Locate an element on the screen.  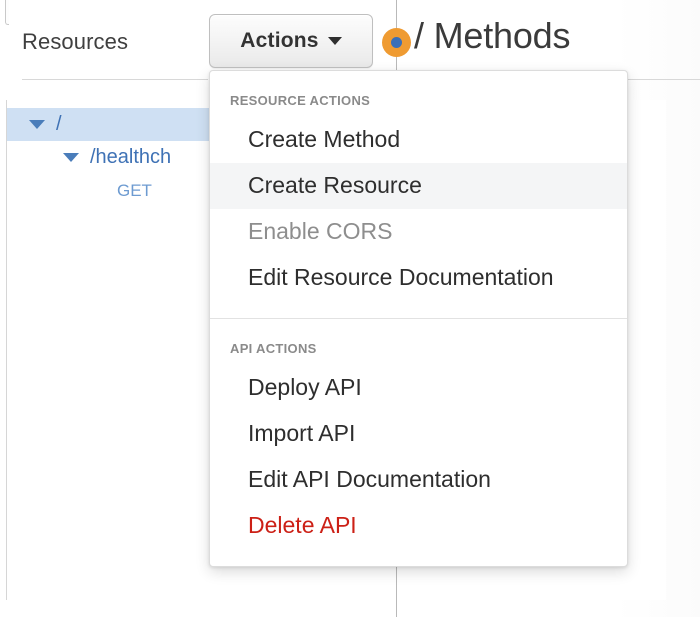
offscreen-control-stub is located at coordinates (7, 12).